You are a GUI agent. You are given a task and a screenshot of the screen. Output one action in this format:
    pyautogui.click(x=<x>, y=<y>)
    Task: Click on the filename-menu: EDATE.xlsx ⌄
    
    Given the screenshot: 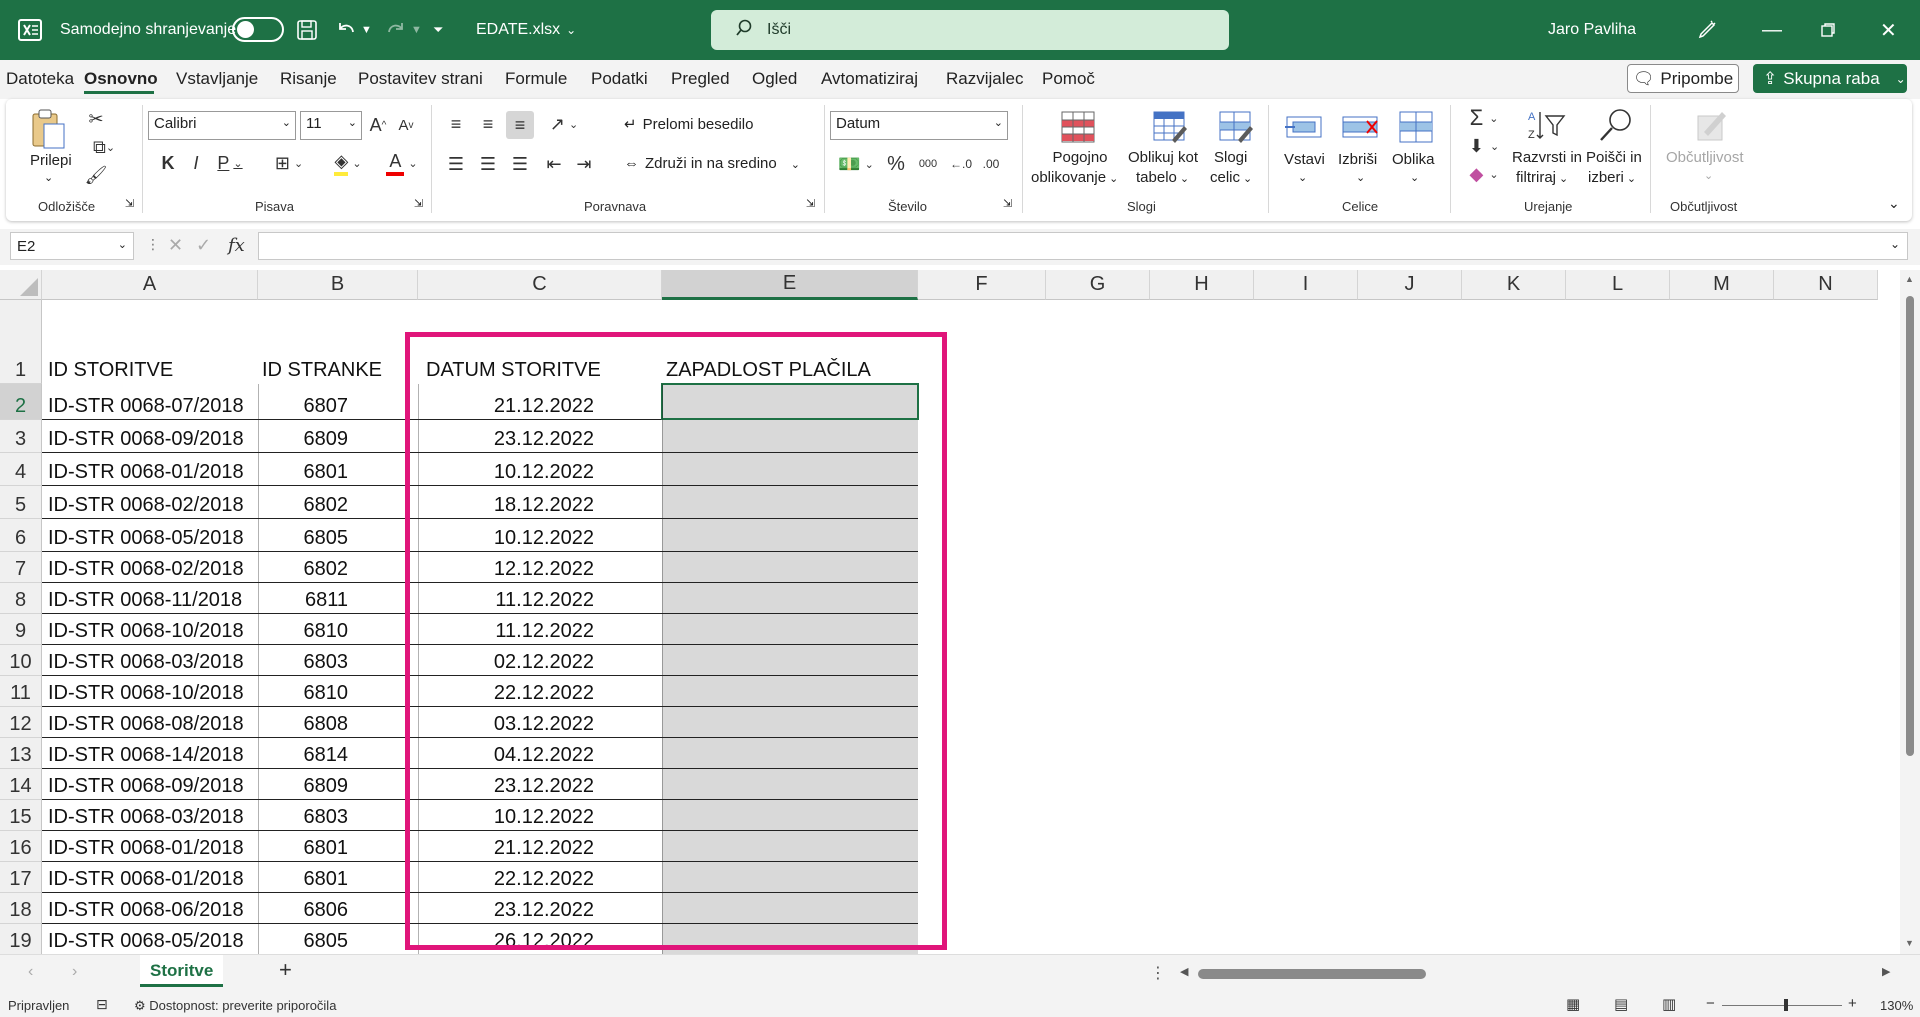 What is the action you would take?
    pyautogui.click(x=526, y=30)
    